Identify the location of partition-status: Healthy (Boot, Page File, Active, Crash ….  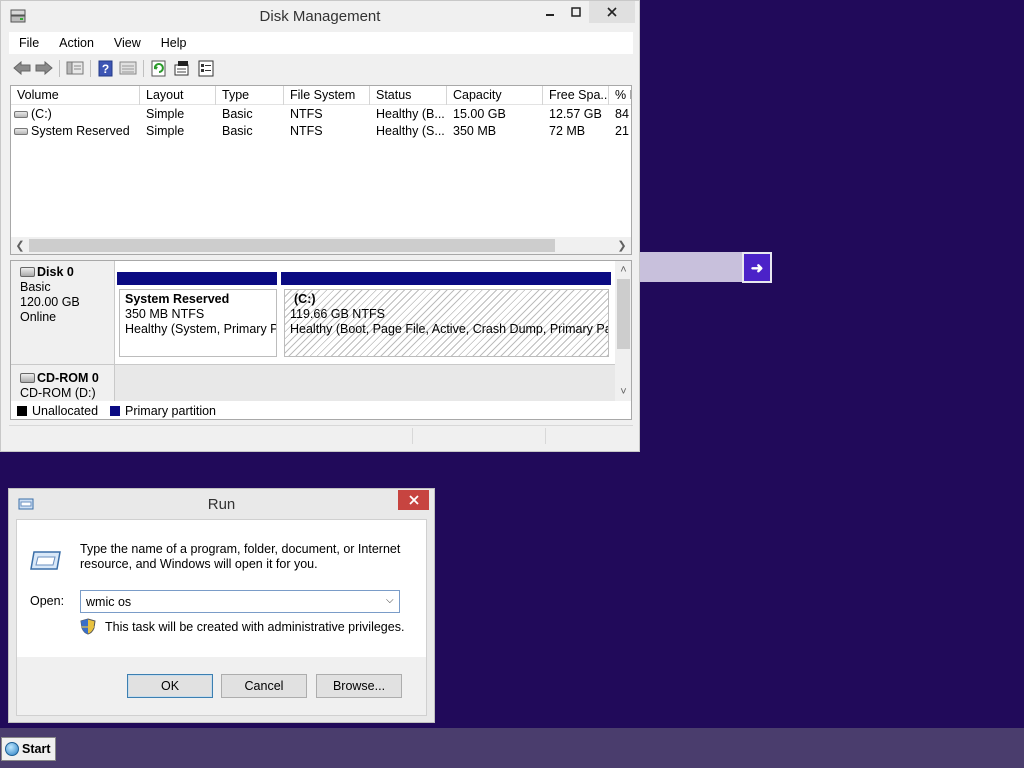
(449, 329).